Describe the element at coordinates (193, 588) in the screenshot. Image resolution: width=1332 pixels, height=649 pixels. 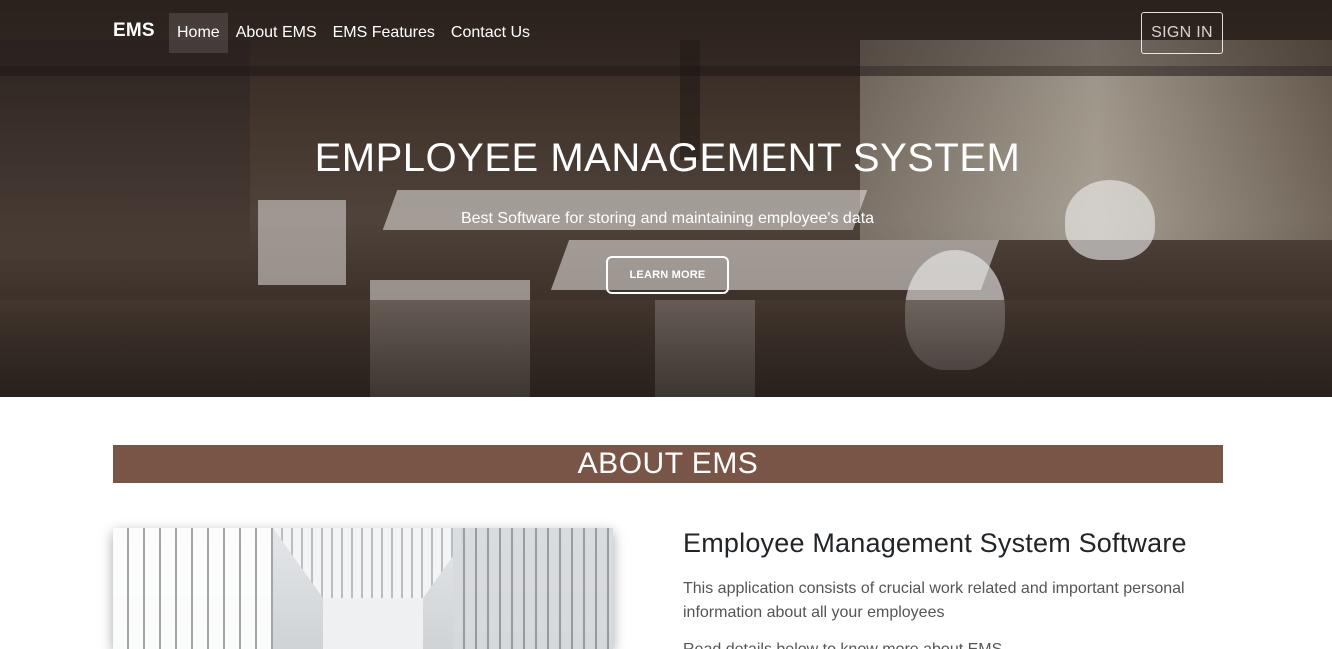
I see `image-left-wall` at that location.